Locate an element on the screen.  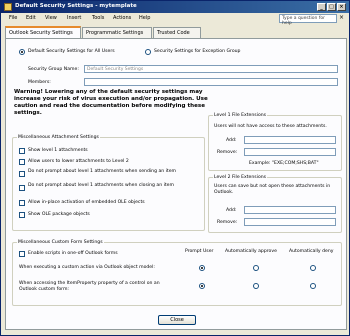
custom-action-deny-radio is located at coordinates (313, 268).